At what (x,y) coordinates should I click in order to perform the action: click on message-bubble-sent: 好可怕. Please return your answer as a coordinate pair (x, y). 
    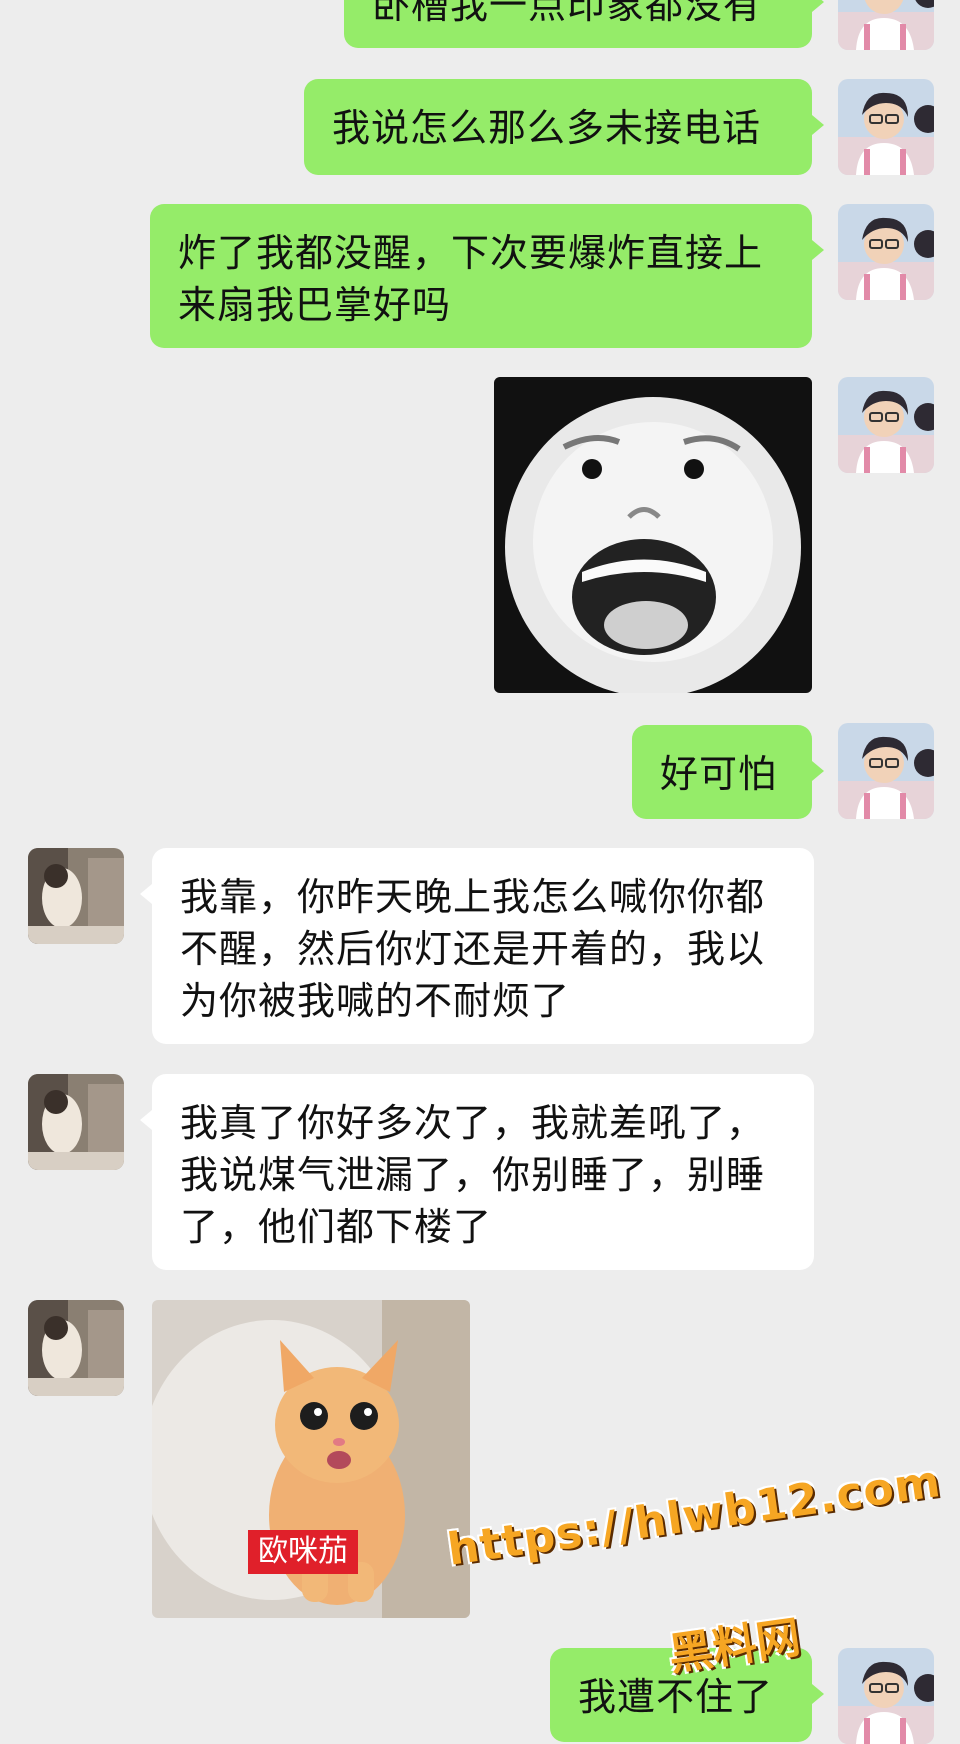
    Looking at the image, I should click on (728, 772).